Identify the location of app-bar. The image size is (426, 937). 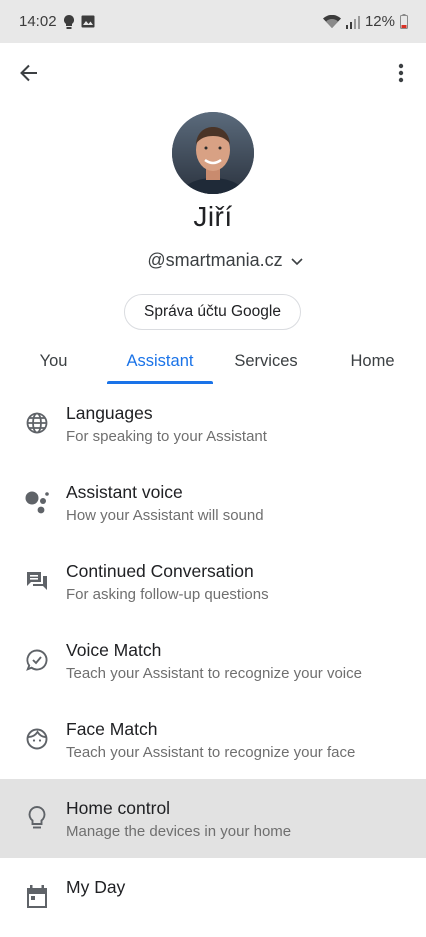
(213, 72).